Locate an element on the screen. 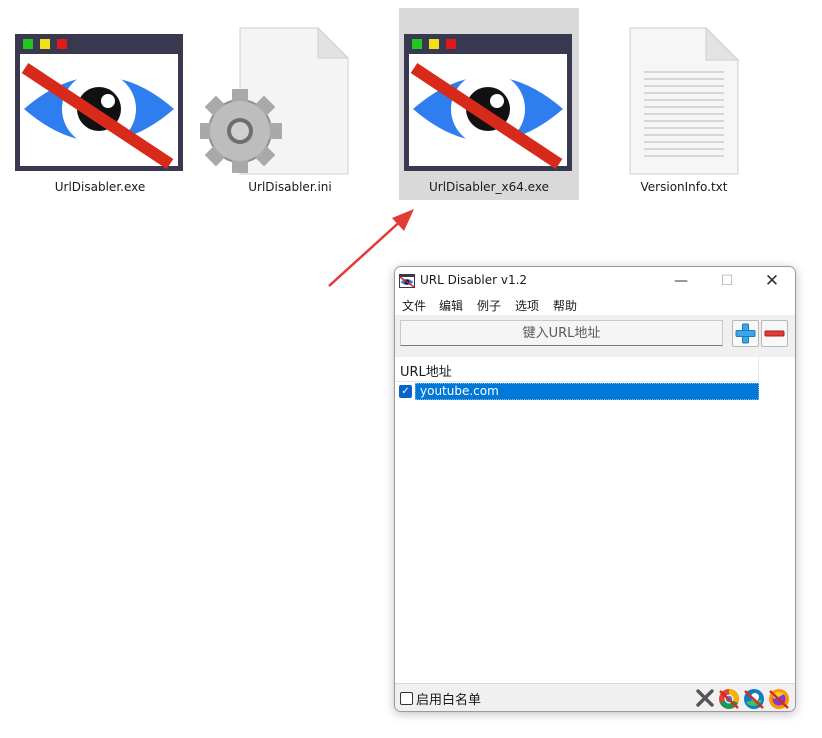 The image size is (822, 738). maximize-button: ☐ is located at coordinates (727, 281).